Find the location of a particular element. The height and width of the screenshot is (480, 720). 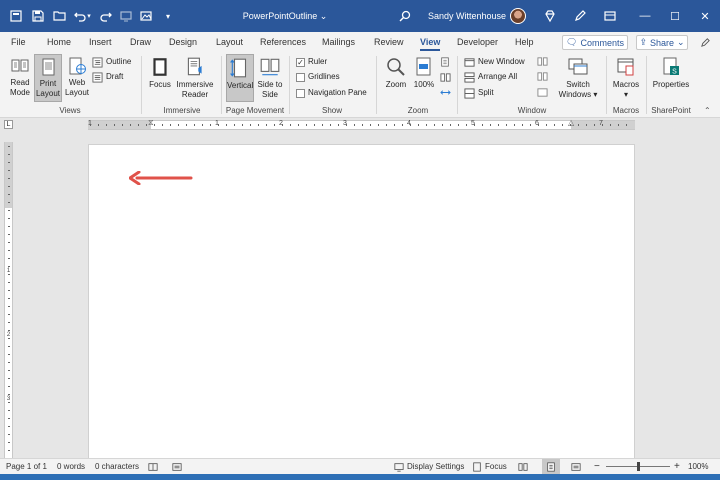

display-settings-button: Display Settings is located at coordinates (429, 467).